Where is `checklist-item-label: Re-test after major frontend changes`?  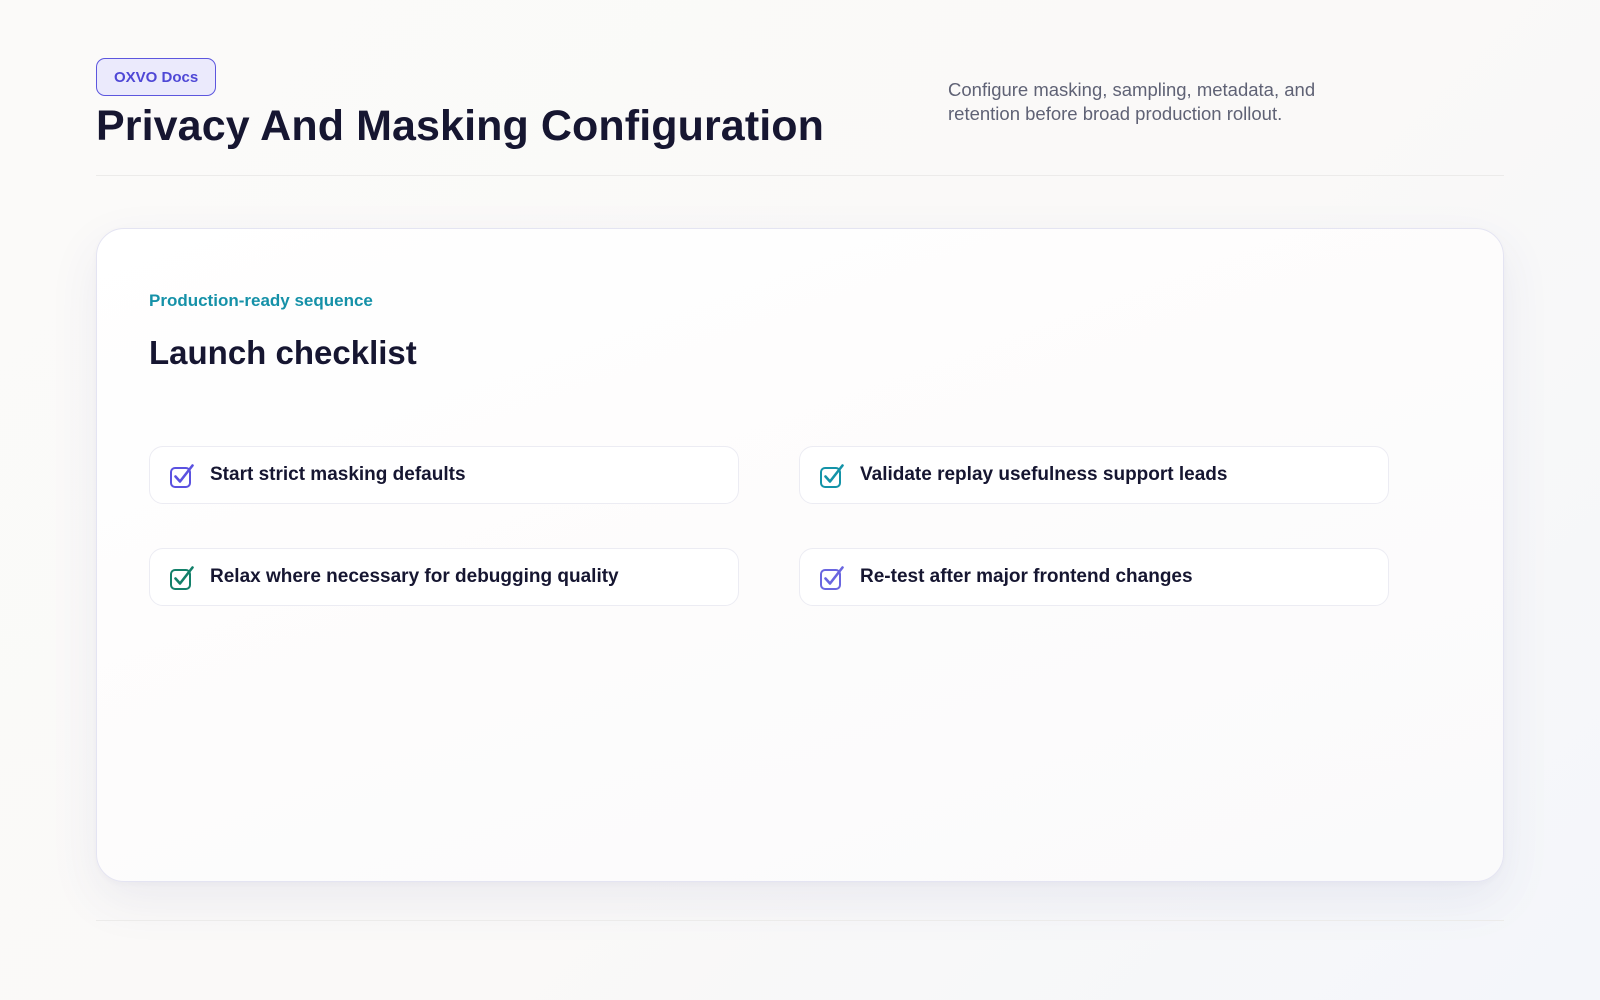
checklist-item-label: Re-test after major frontend changes is located at coordinates (1026, 576).